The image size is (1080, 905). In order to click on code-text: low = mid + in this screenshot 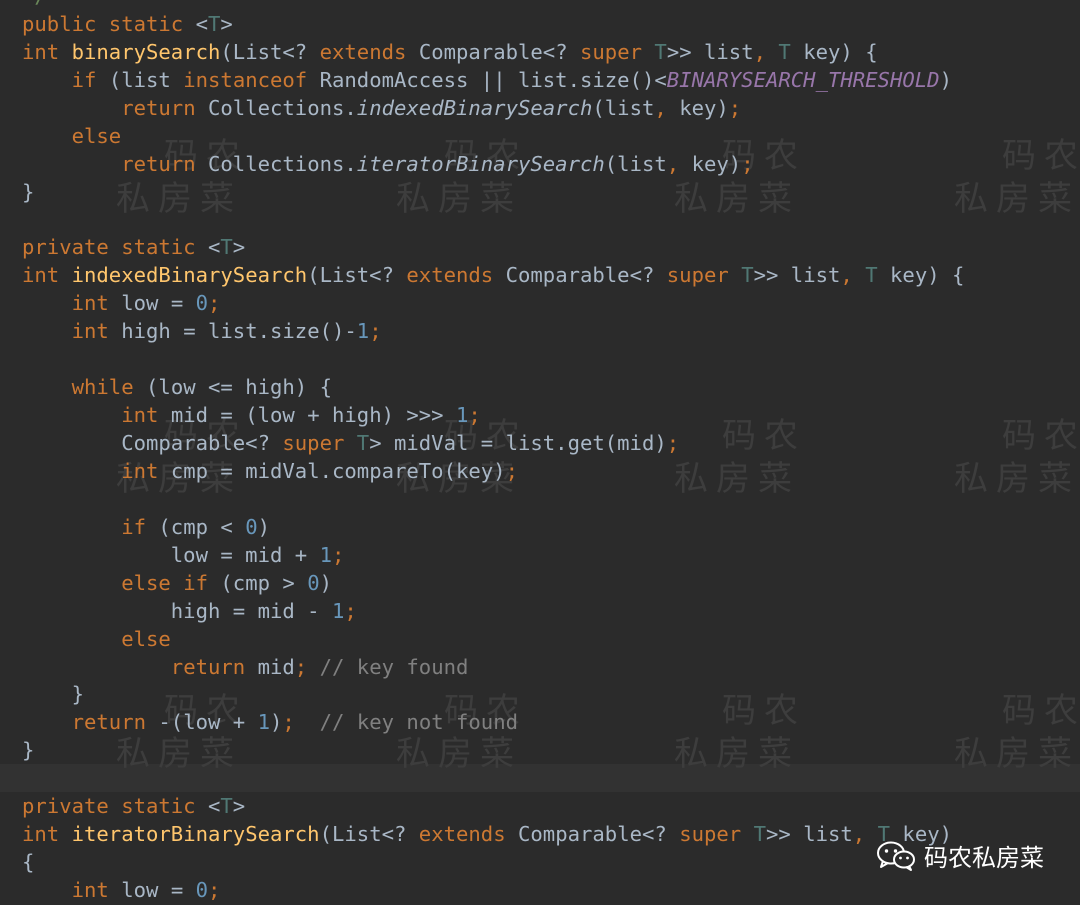, I will do `click(171, 554)`.